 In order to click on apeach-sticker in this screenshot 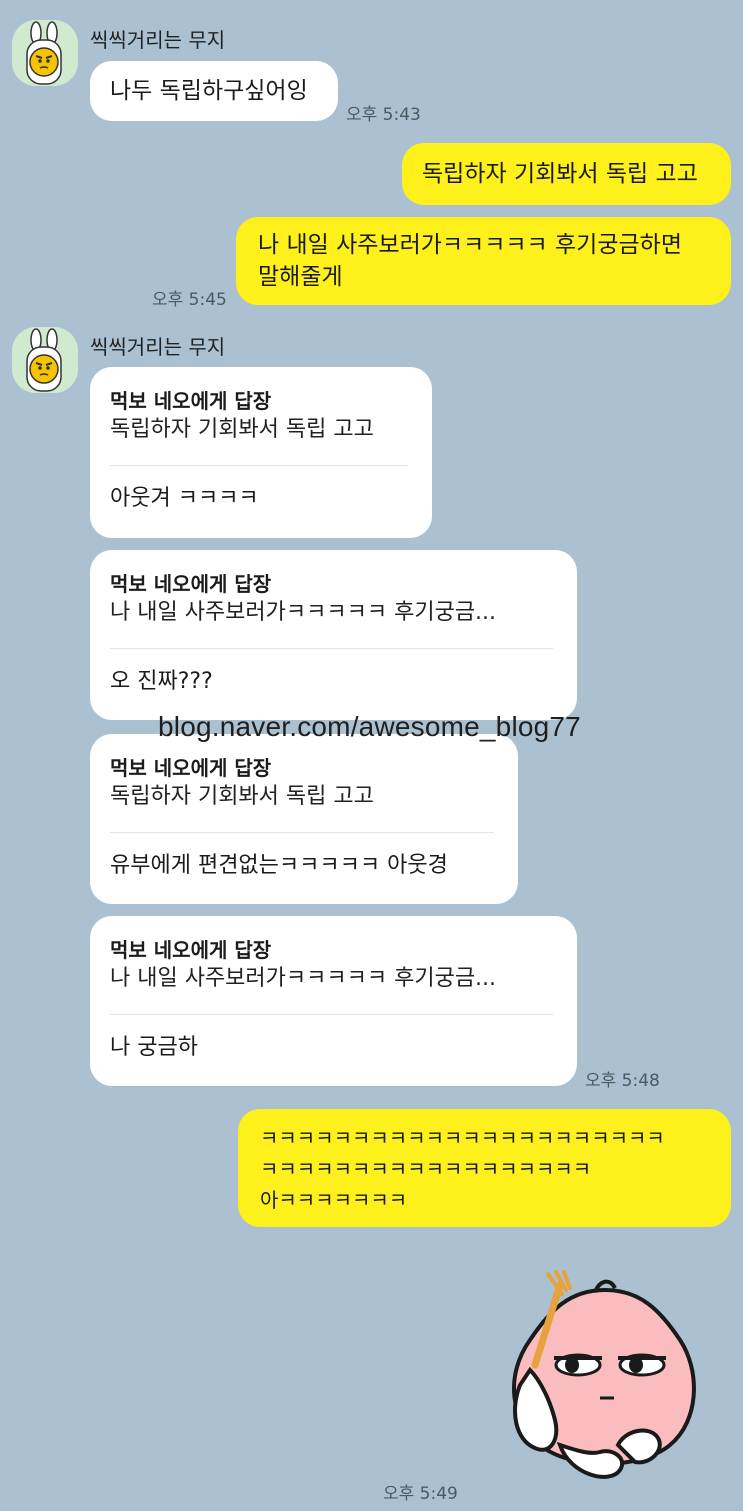, I will do `click(605, 1380)`.